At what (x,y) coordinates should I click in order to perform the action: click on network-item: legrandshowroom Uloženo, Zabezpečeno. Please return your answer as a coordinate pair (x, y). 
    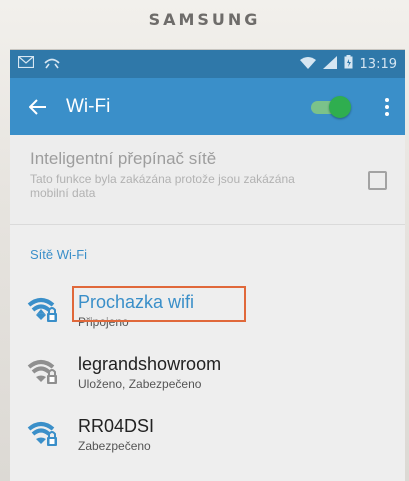
    Looking at the image, I should click on (207, 372).